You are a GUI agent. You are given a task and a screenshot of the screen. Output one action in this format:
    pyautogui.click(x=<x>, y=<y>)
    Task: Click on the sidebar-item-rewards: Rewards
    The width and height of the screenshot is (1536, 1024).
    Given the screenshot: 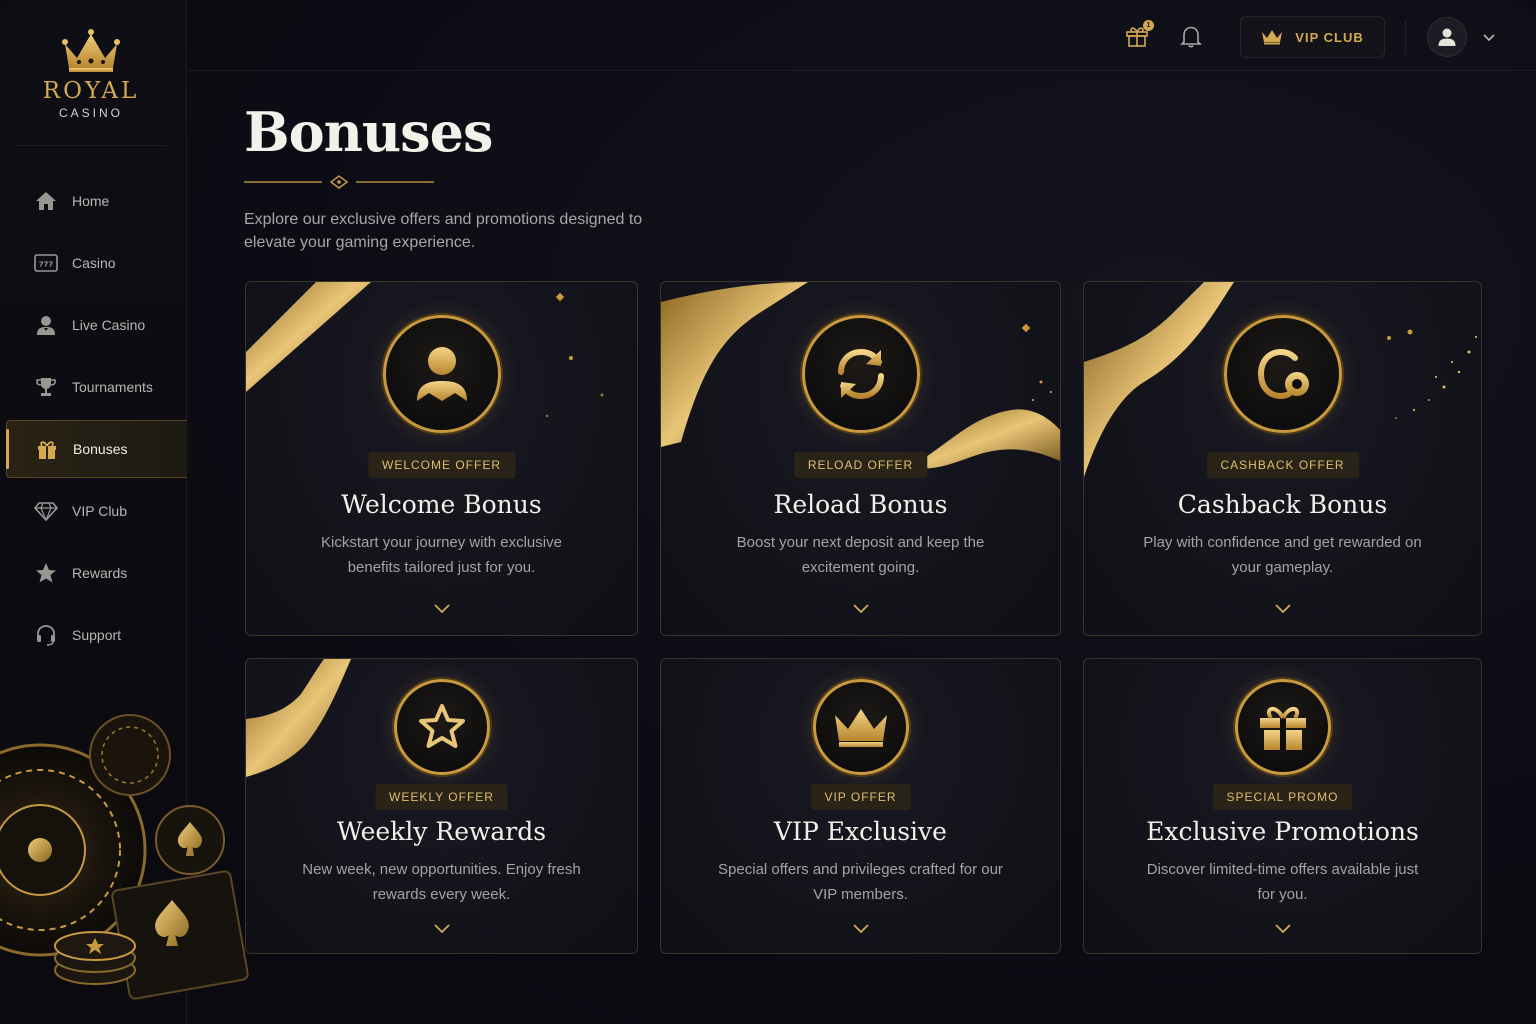 What is the action you would take?
    pyautogui.click(x=93, y=573)
    